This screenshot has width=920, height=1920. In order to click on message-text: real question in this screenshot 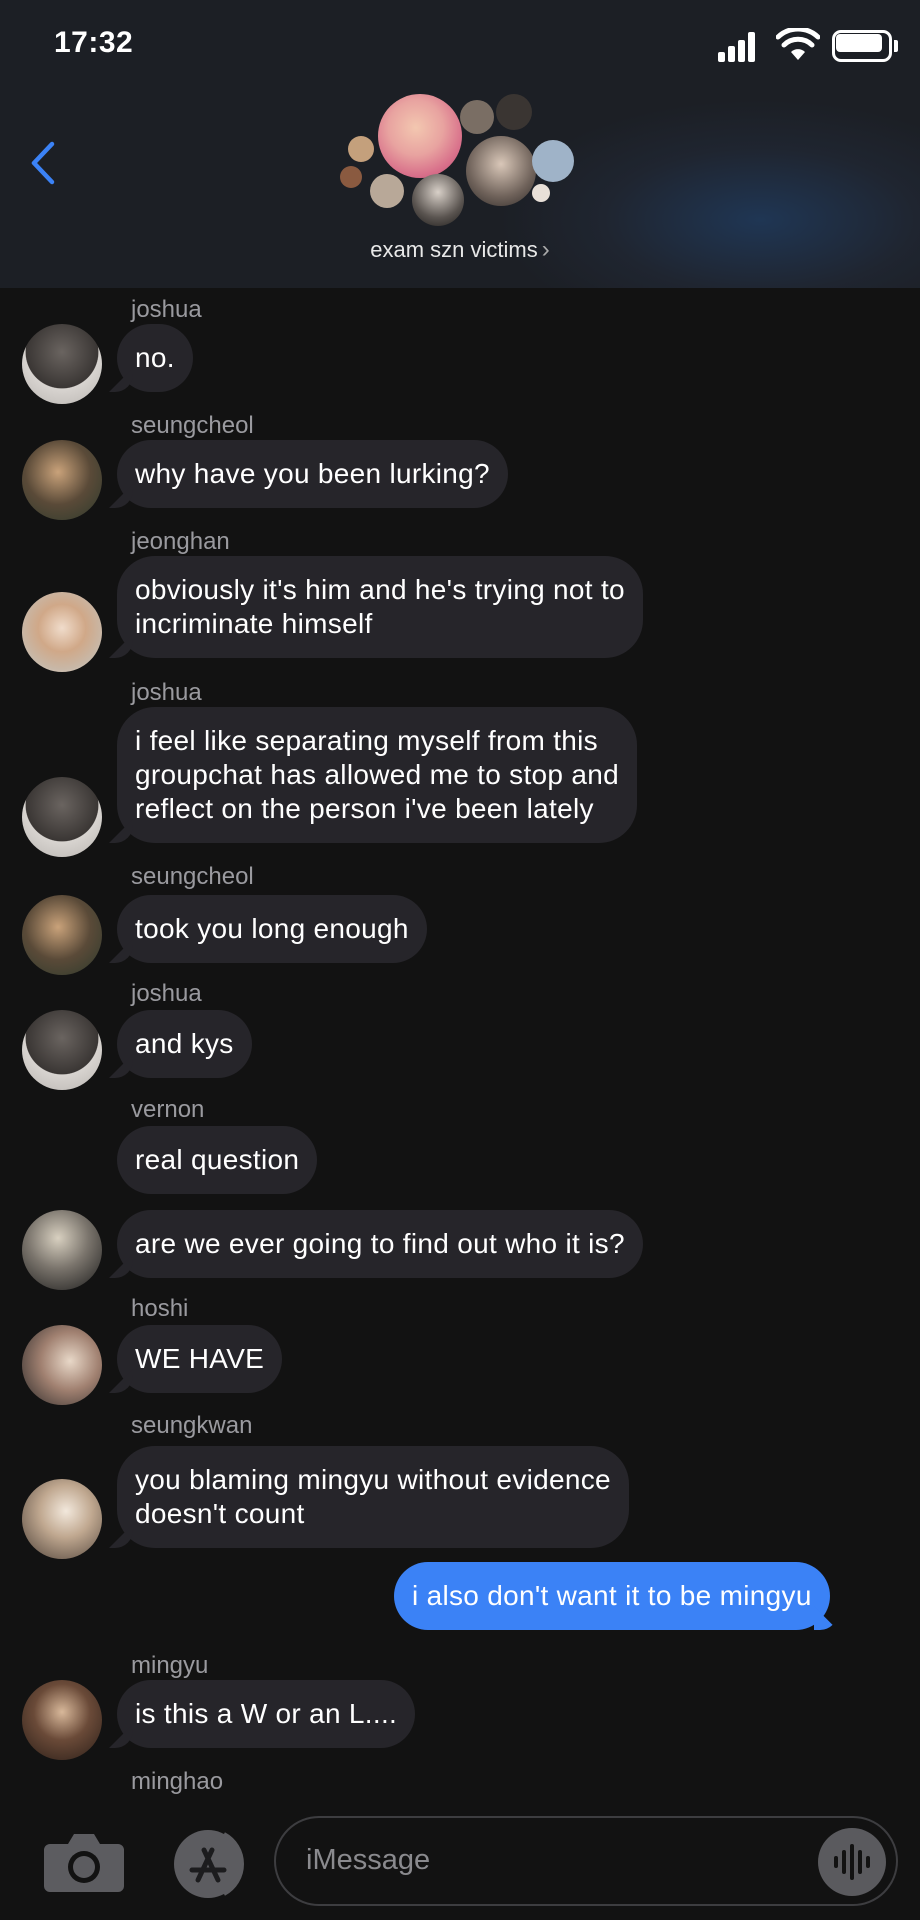, I will do `click(217, 1159)`.